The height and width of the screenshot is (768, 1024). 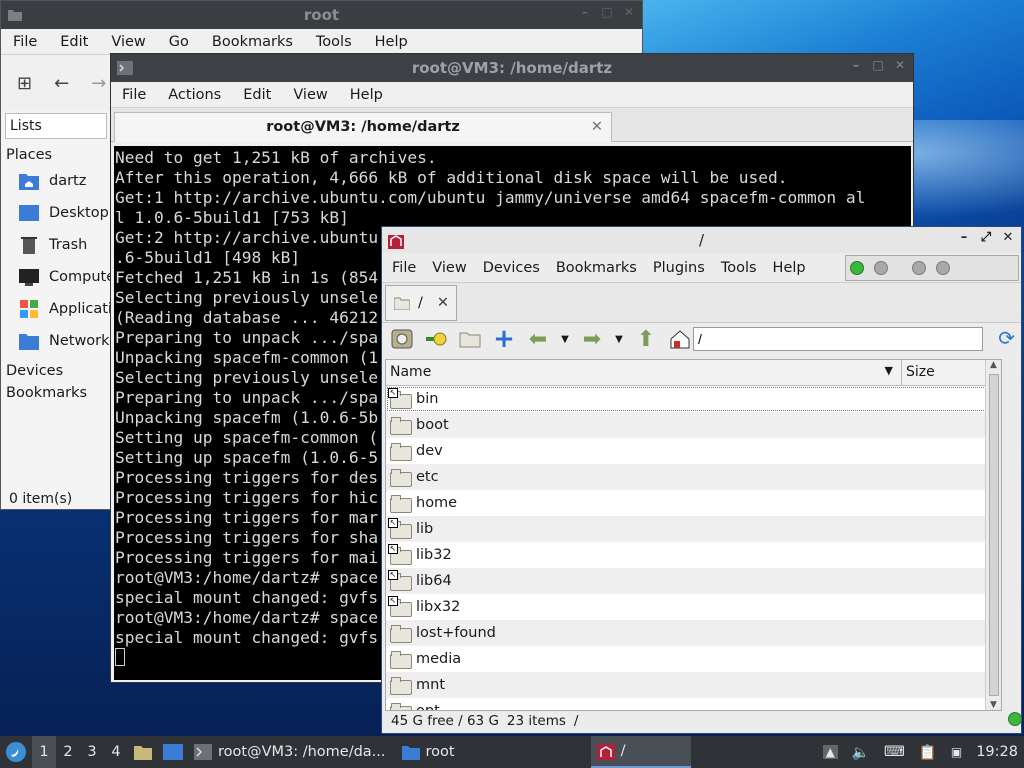 What do you see at coordinates (919, 268) in the screenshot?
I see `panel-3-toggle` at bounding box center [919, 268].